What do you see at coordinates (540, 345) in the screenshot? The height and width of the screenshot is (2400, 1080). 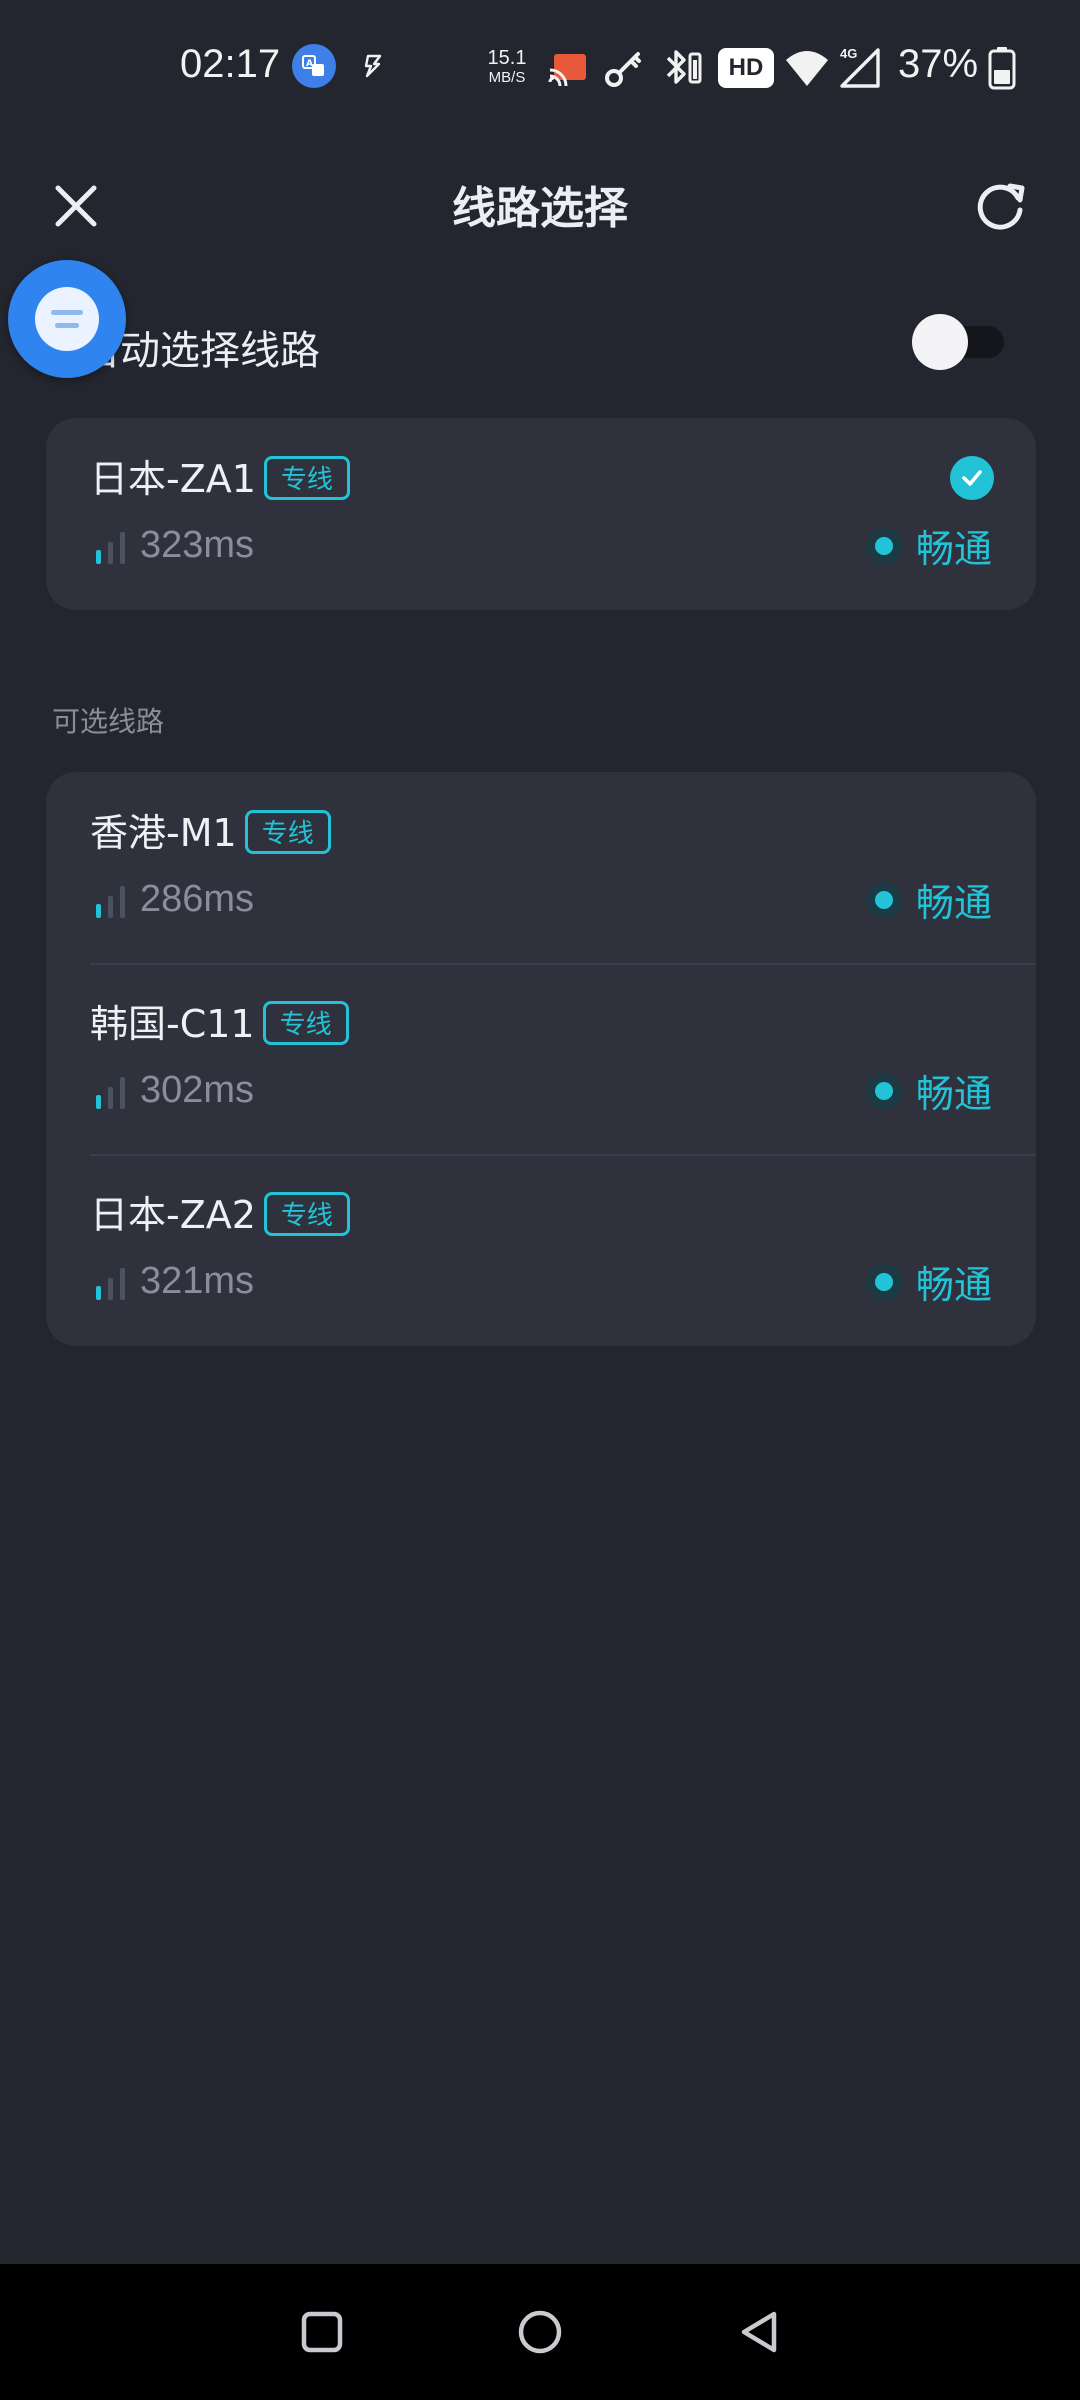 I see `auto-select-row: 自动选择线路` at bounding box center [540, 345].